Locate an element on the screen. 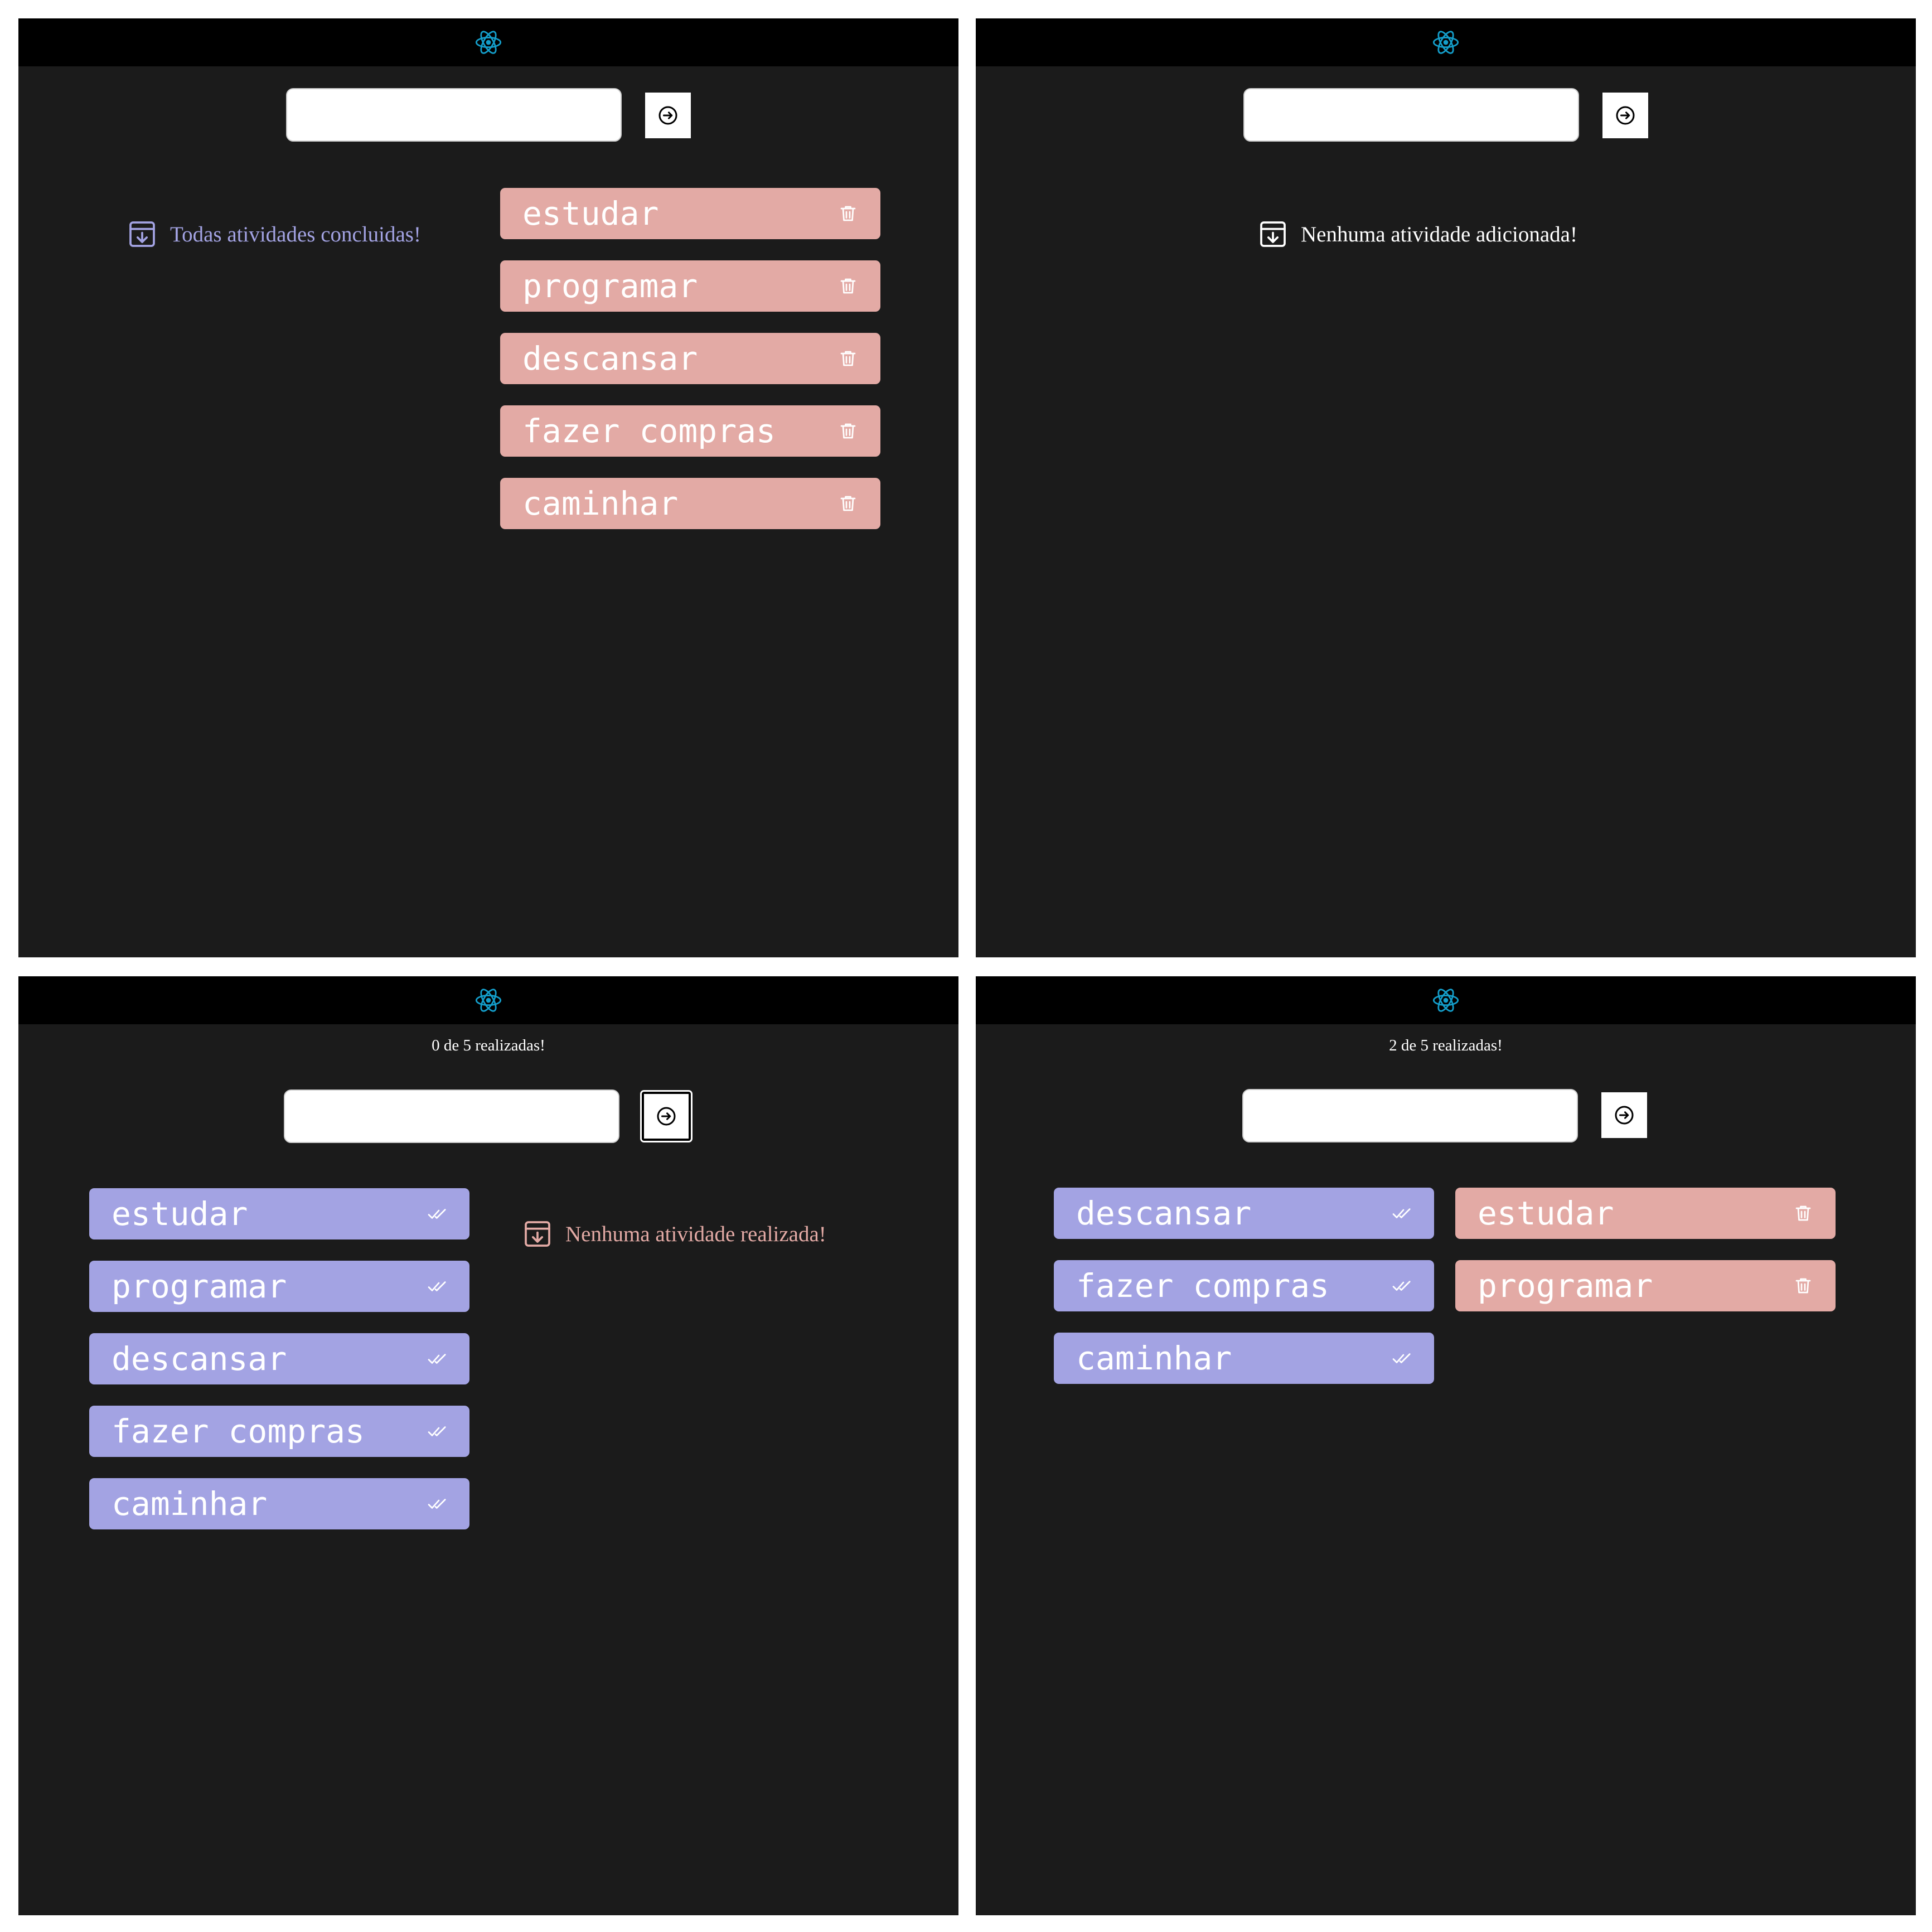  progress-counter: 0 de 5 realizadas! is located at coordinates (489, 1045).